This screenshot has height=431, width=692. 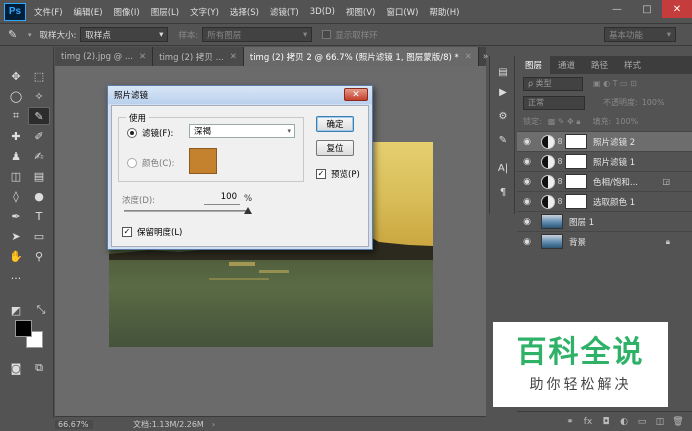 What do you see at coordinates (39, 96) in the screenshot?
I see `magic-wand-tool-icon: ✧` at bounding box center [39, 96].